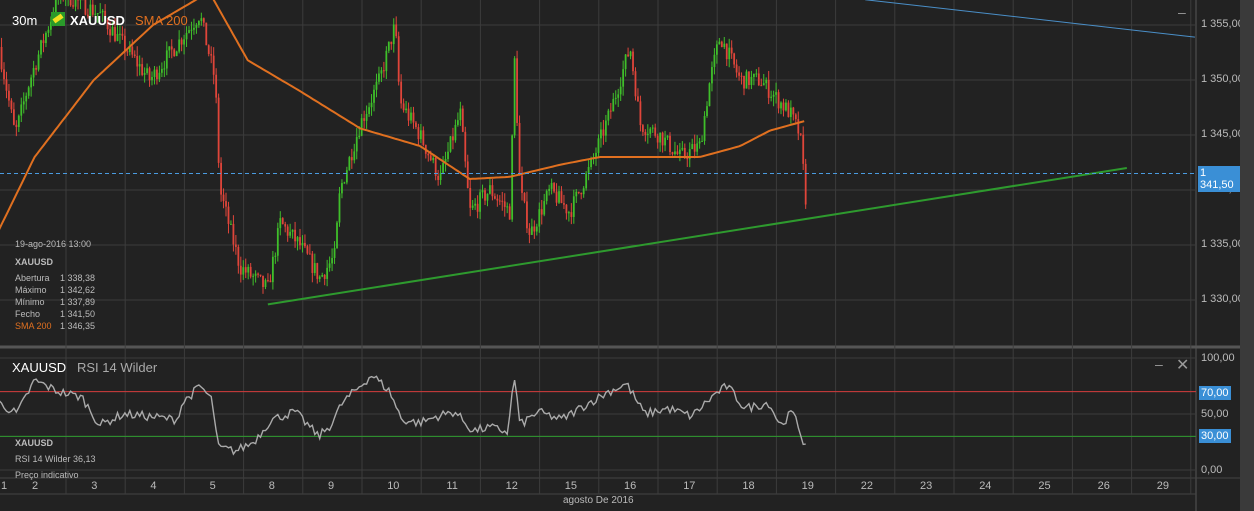  I want to click on day-label: 8, so click(271, 486).